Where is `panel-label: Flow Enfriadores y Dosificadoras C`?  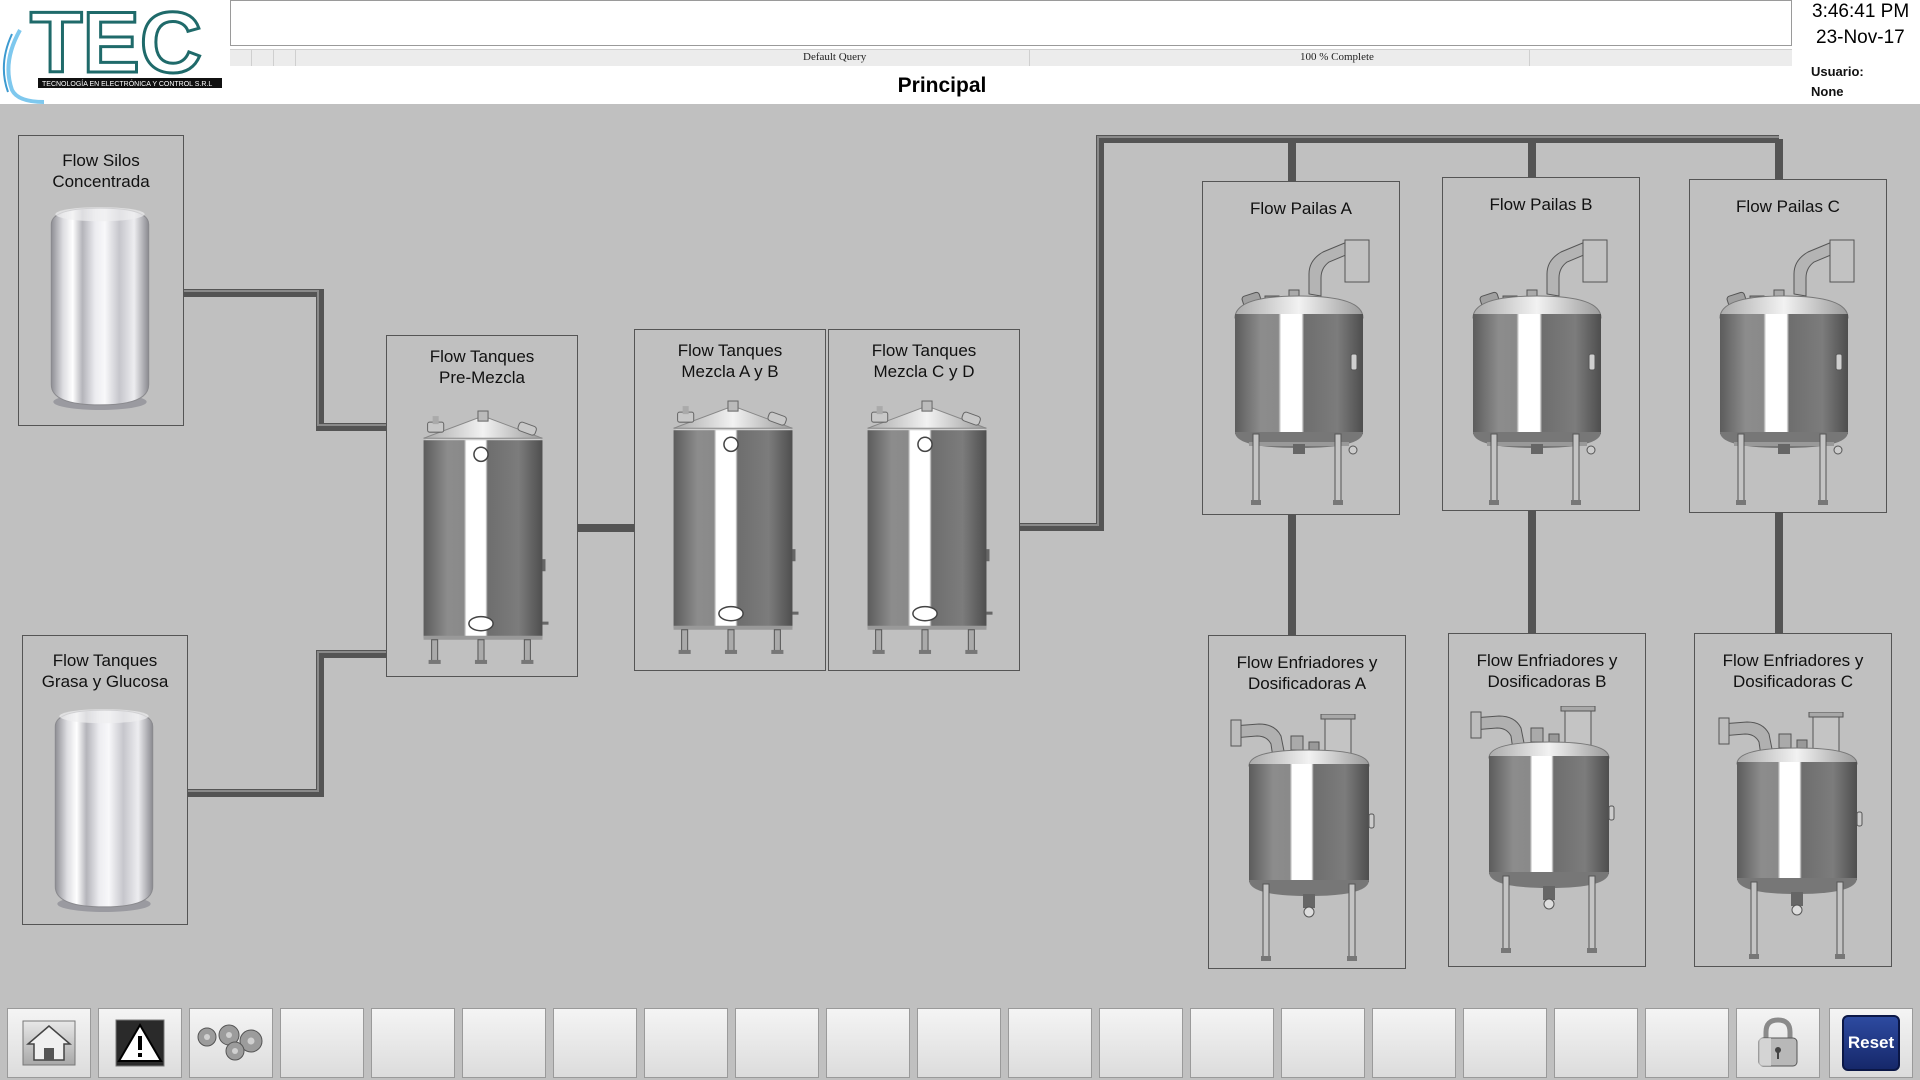 panel-label: Flow Enfriadores y Dosificadoras C is located at coordinates (1793, 671).